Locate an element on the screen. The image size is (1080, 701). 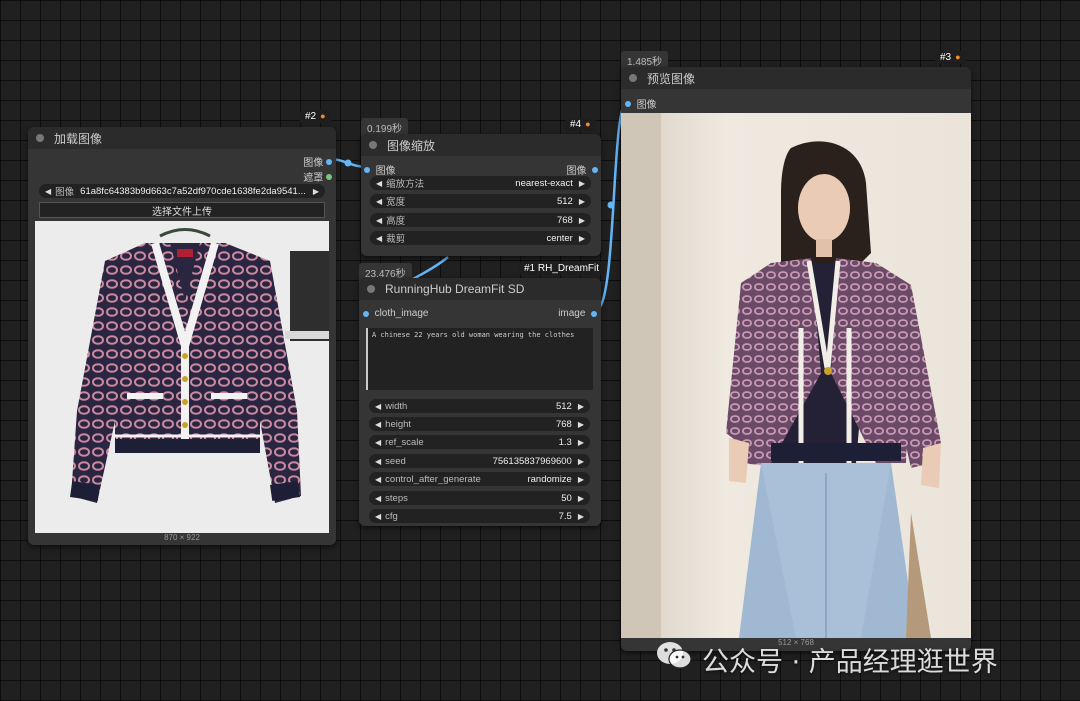
output-mask: 遮罩 is located at coordinates (317, 176).